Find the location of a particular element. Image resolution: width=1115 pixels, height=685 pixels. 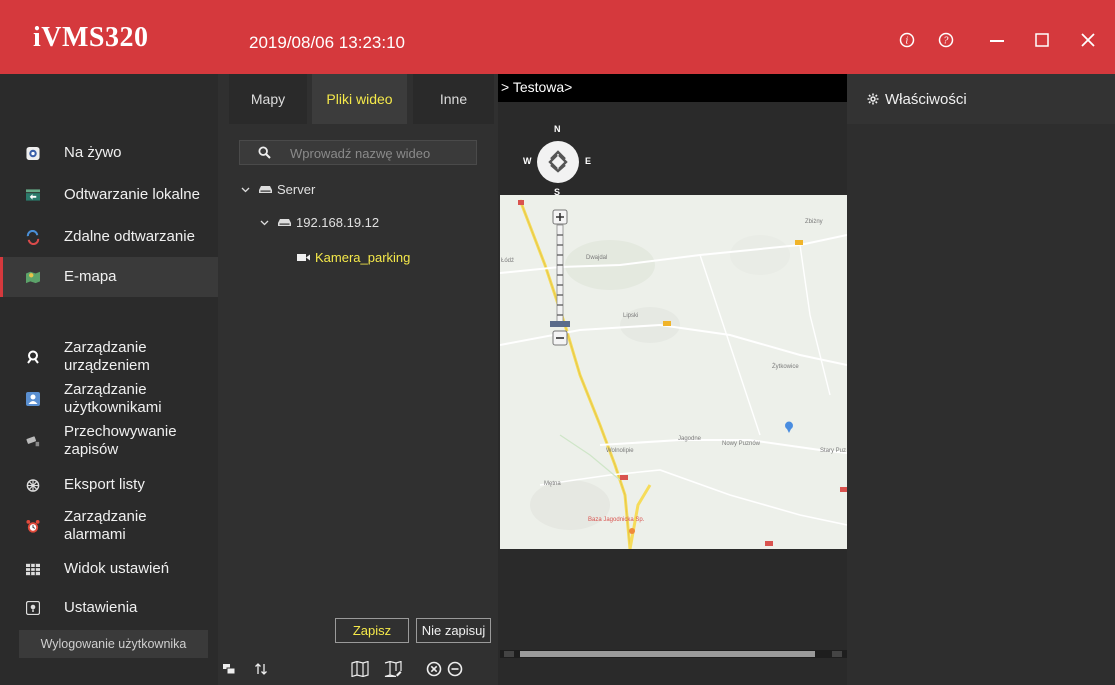

save-button: Zapisz is located at coordinates (372, 630).